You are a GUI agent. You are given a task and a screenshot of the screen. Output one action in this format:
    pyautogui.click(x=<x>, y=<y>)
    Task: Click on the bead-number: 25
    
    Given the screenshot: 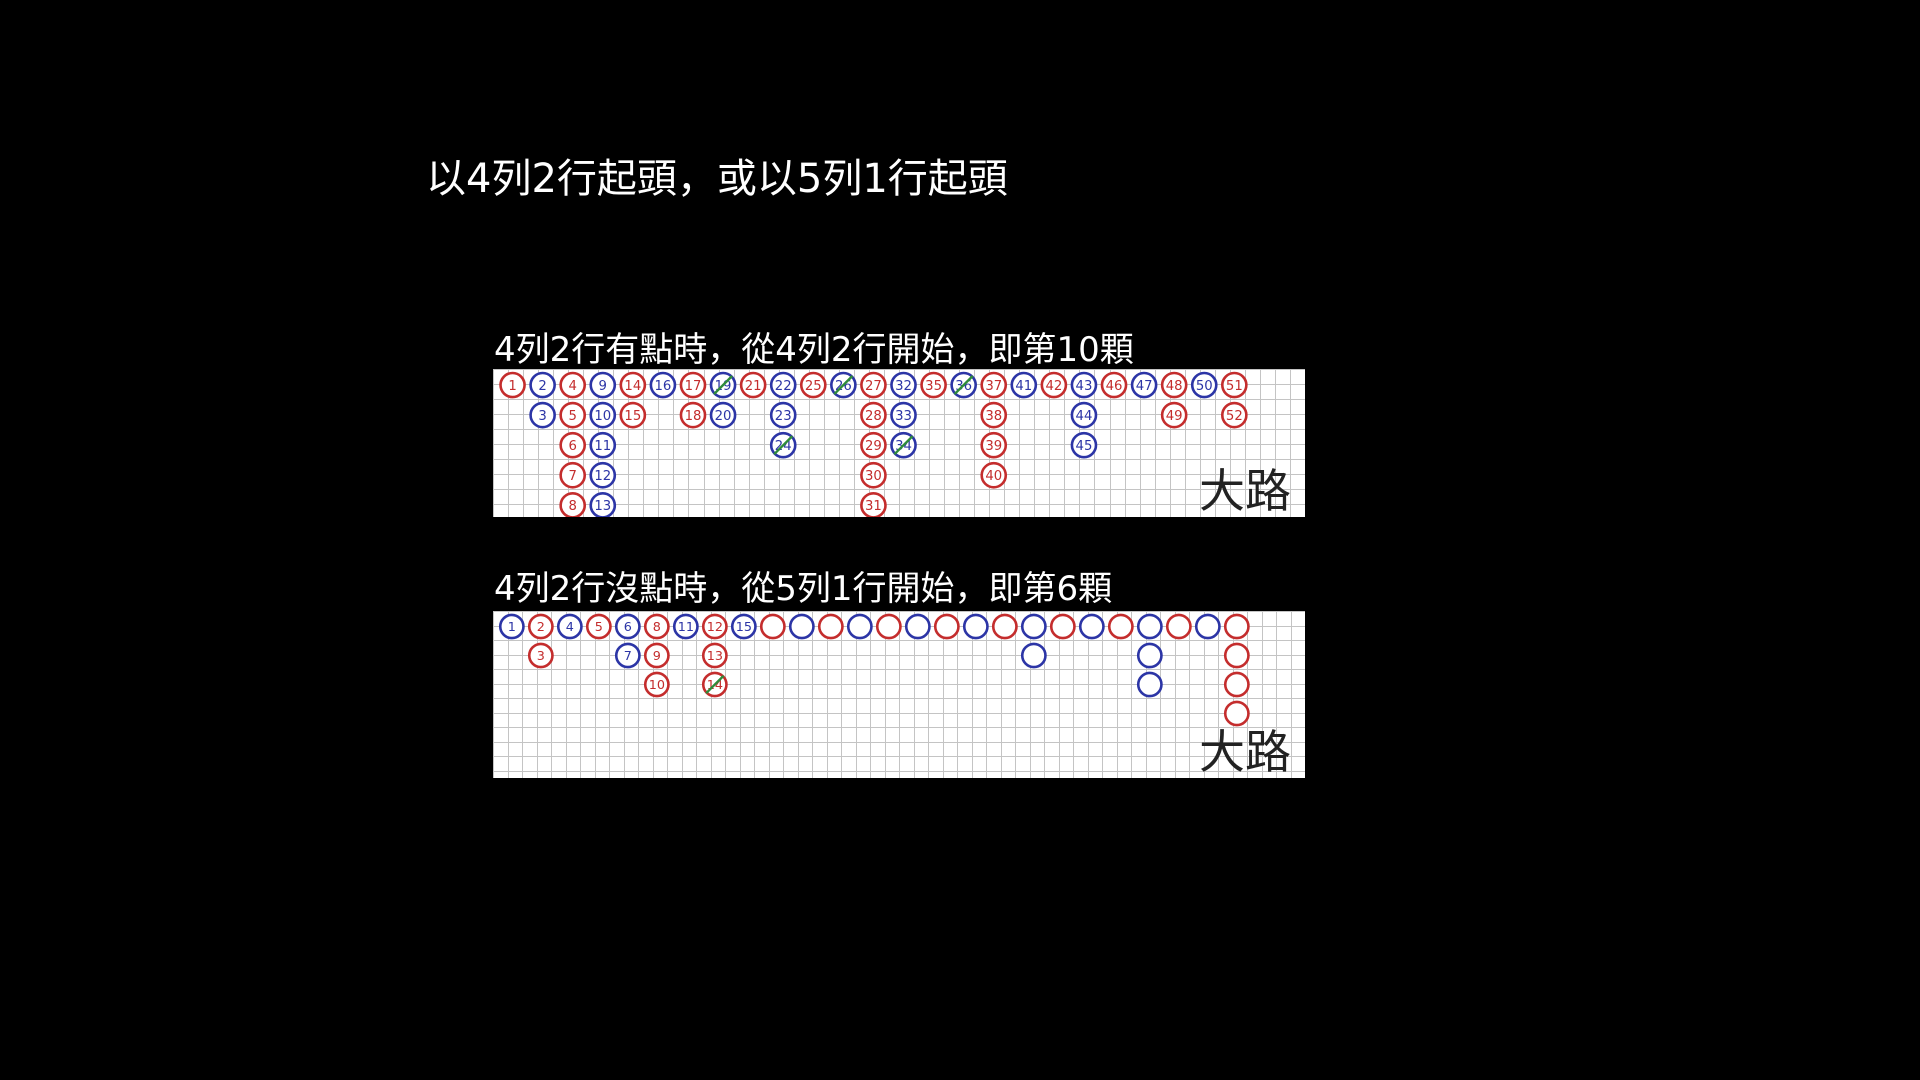 What is the action you would take?
    pyautogui.click(x=813, y=386)
    